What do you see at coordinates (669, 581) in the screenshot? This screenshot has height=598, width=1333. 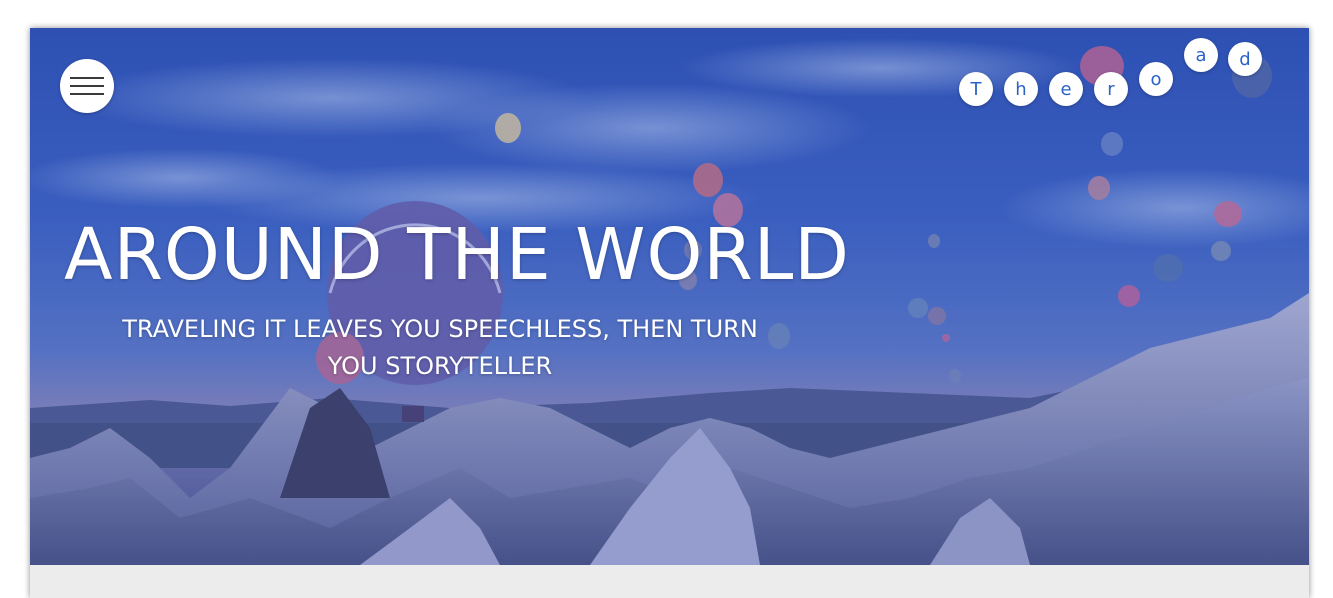 I see `content-section` at bounding box center [669, 581].